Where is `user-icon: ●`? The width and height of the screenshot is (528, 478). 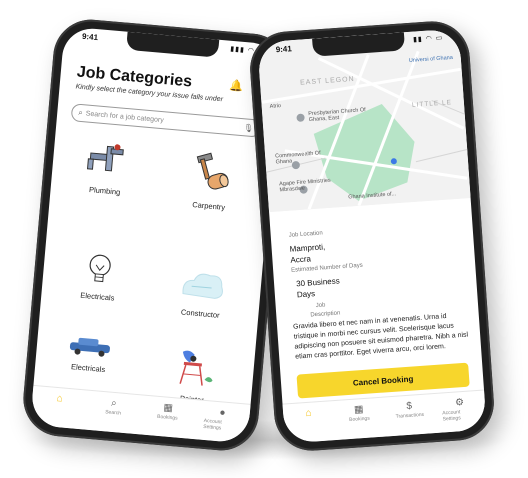 user-icon: ● is located at coordinates (222, 413).